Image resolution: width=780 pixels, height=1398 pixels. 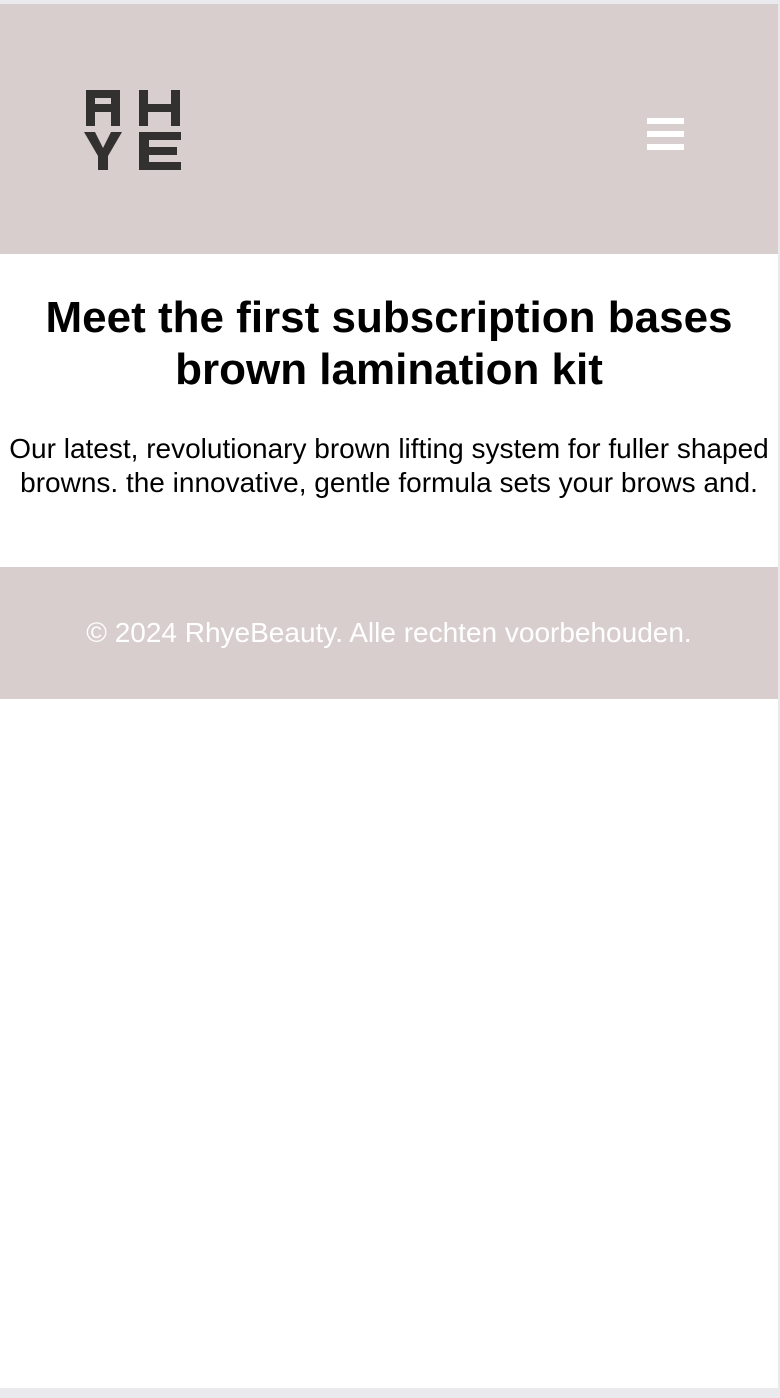 I want to click on menu-button, so click(x=665, y=134).